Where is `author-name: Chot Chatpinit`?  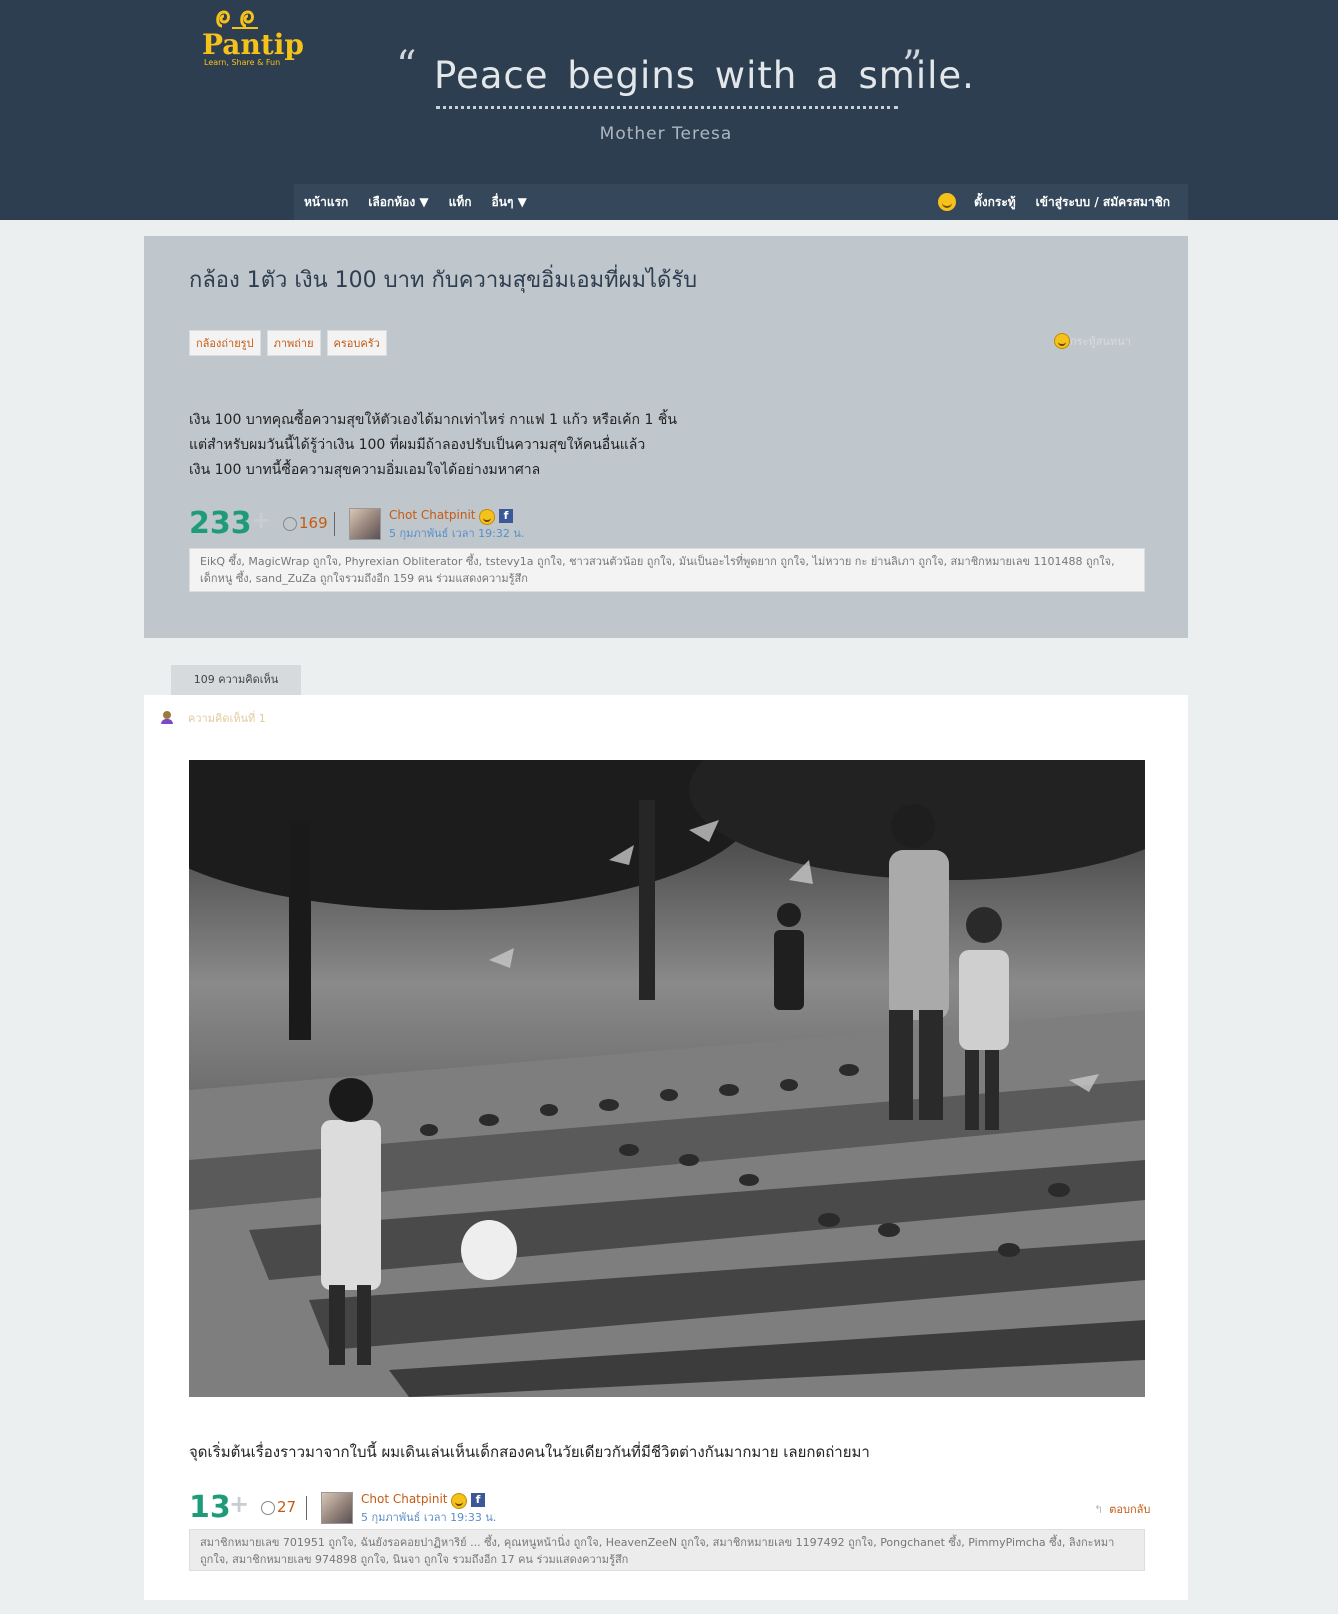 author-name: Chot Chatpinit is located at coordinates (432, 515).